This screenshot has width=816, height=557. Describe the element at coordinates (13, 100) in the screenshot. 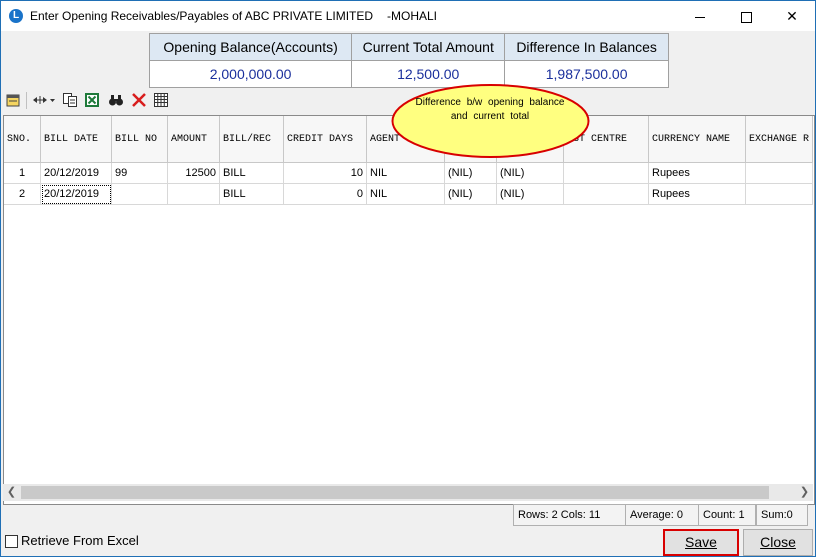

I see `notes-icon` at that location.